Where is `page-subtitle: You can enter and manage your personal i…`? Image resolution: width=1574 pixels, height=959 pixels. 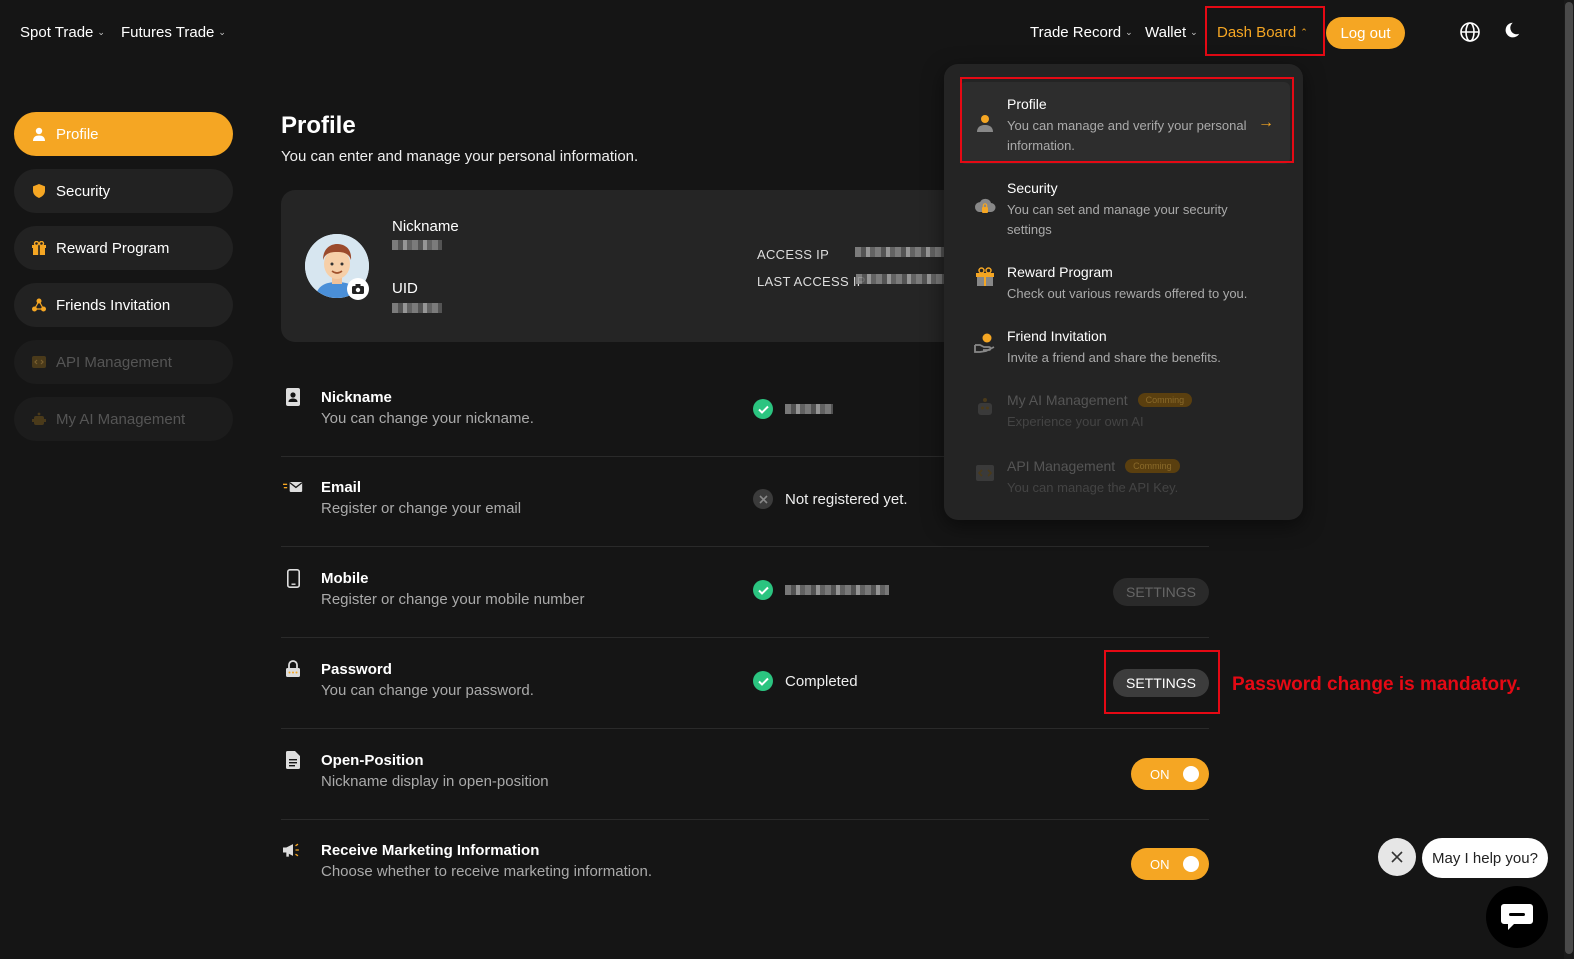 page-subtitle: You can enter and manage your personal i… is located at coordinates (460, 156).